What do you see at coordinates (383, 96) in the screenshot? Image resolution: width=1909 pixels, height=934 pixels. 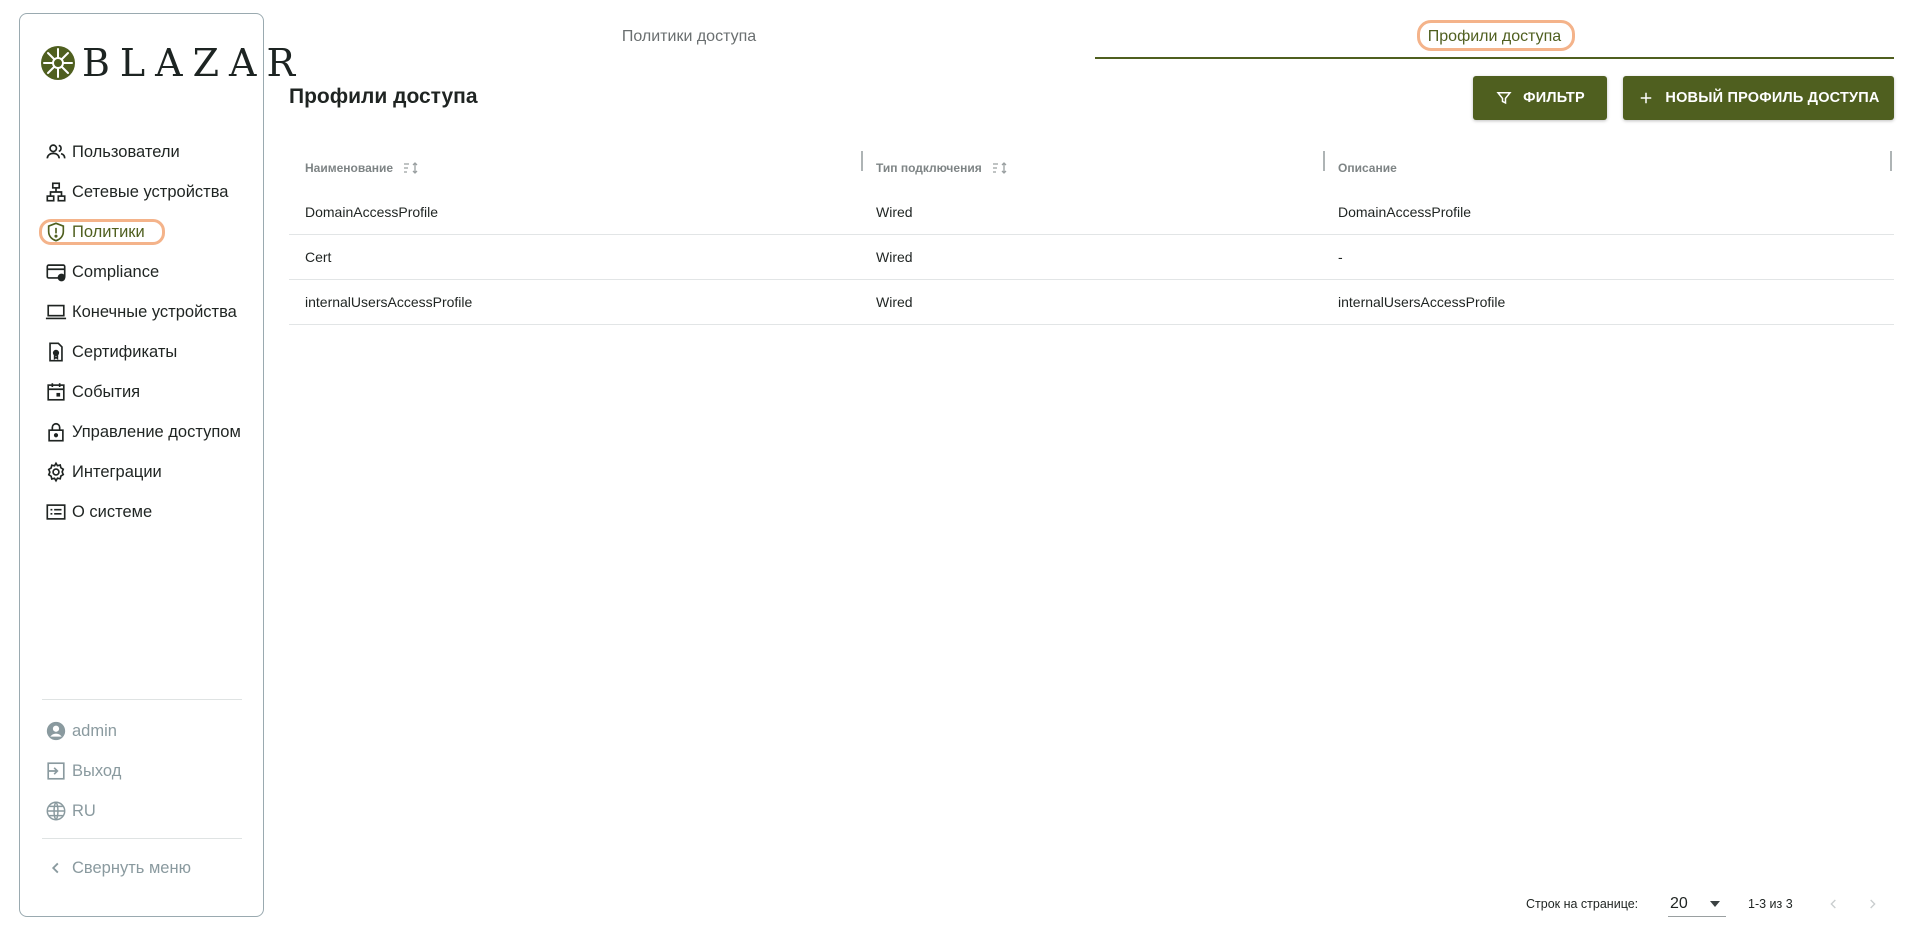 I see `page-title: Профили доступа` at bounding box center [383, 96].